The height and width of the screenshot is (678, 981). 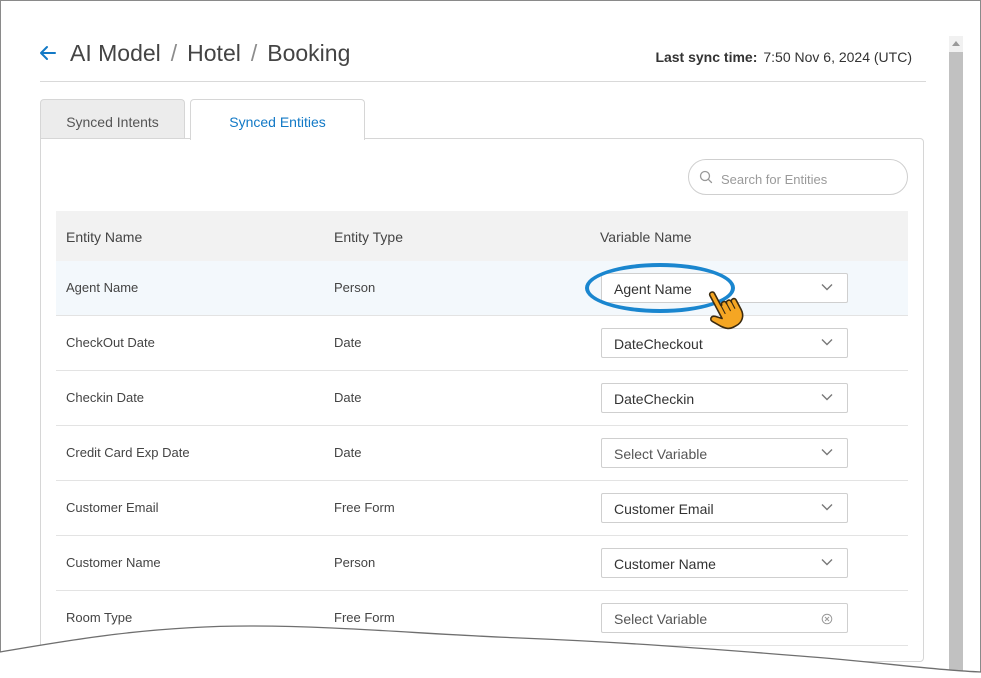 I want to click on table-row: Agent Name Person Agent Name, so click(x=482, y=288).